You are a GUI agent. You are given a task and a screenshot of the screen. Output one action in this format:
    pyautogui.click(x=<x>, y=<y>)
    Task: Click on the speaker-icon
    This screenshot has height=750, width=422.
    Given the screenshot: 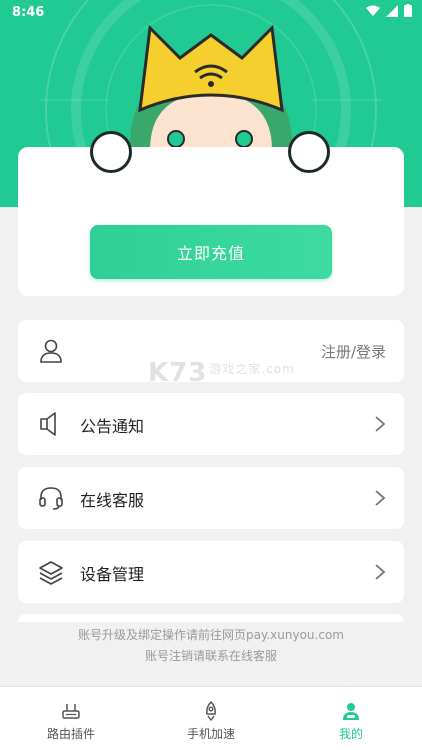 What is the action you would take?
    pyautogui.click(x=48, y=424)
    